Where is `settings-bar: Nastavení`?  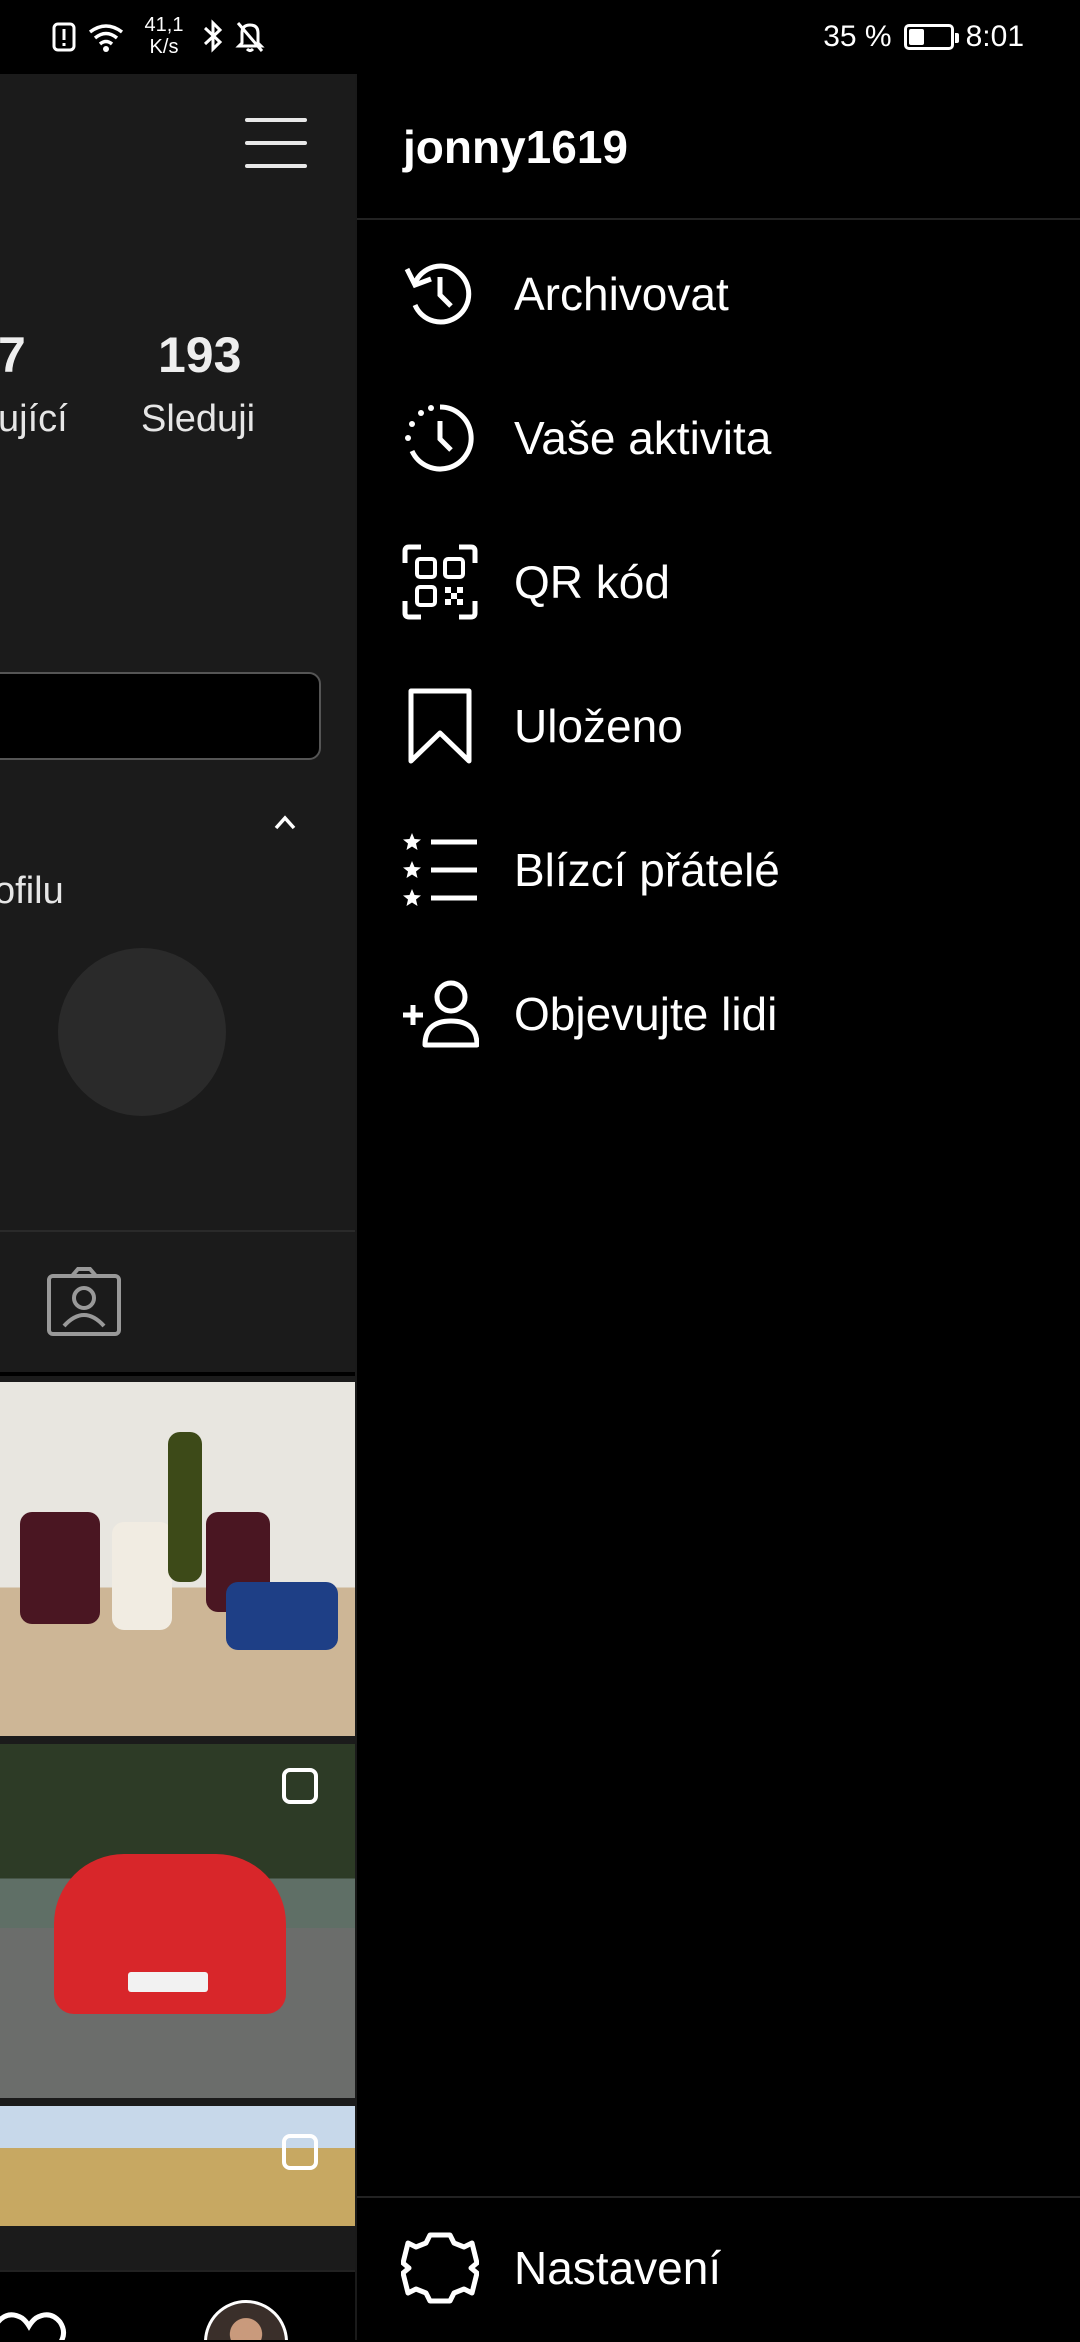 settings-bar: Nastavení is located at coordinates (718, 2269).